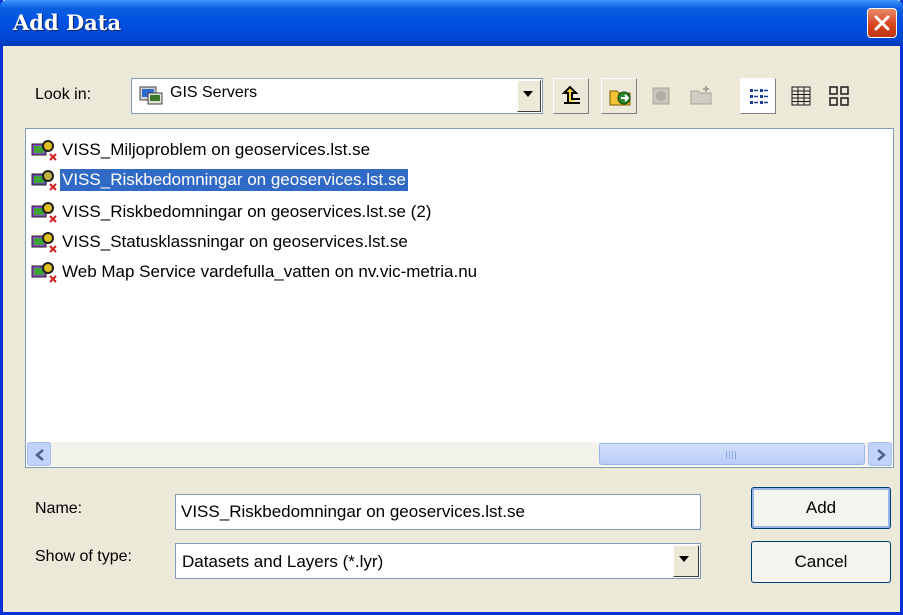 The image size is (903, 615). I want to click on list-view-icon, so click(759, 96).